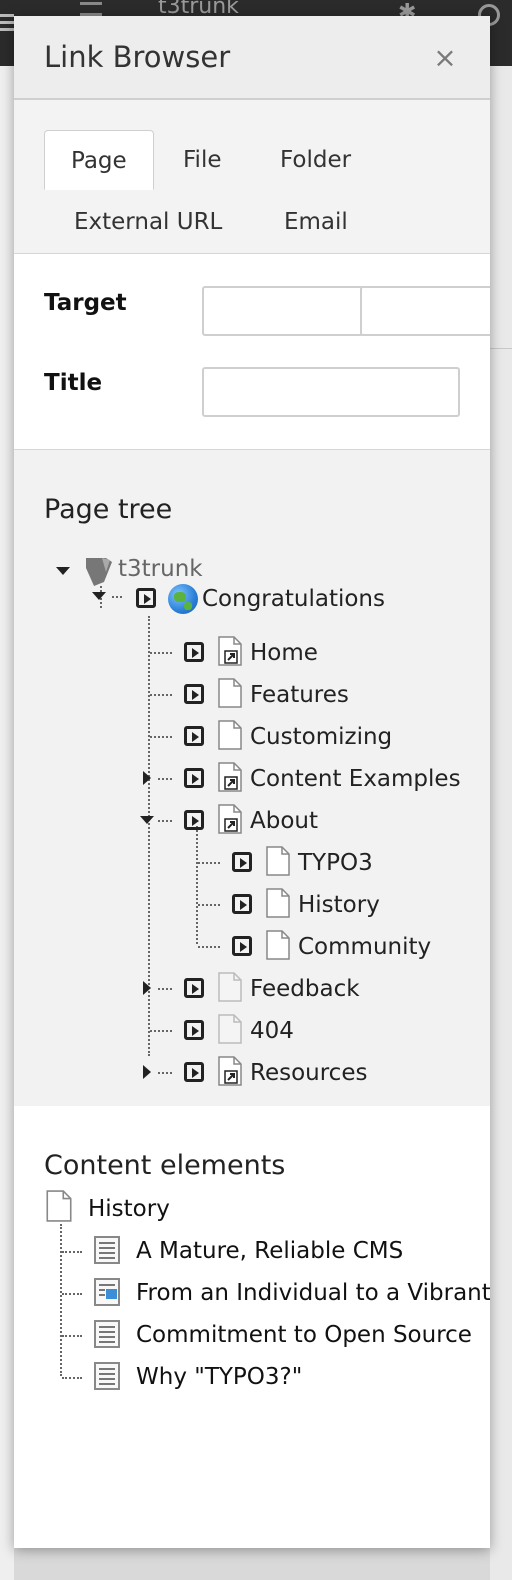 The image size is (512, 1580). I want to click on toolbar-icon, so click(91, 9).